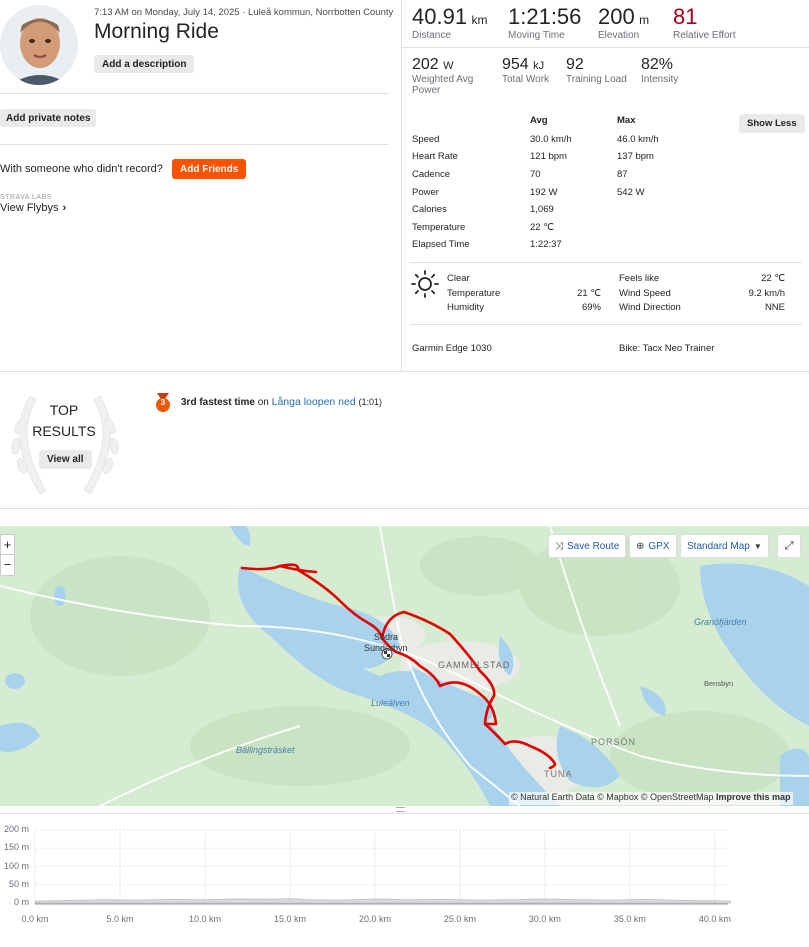  I want to click on view-all-button: View all, so click(65, 459).